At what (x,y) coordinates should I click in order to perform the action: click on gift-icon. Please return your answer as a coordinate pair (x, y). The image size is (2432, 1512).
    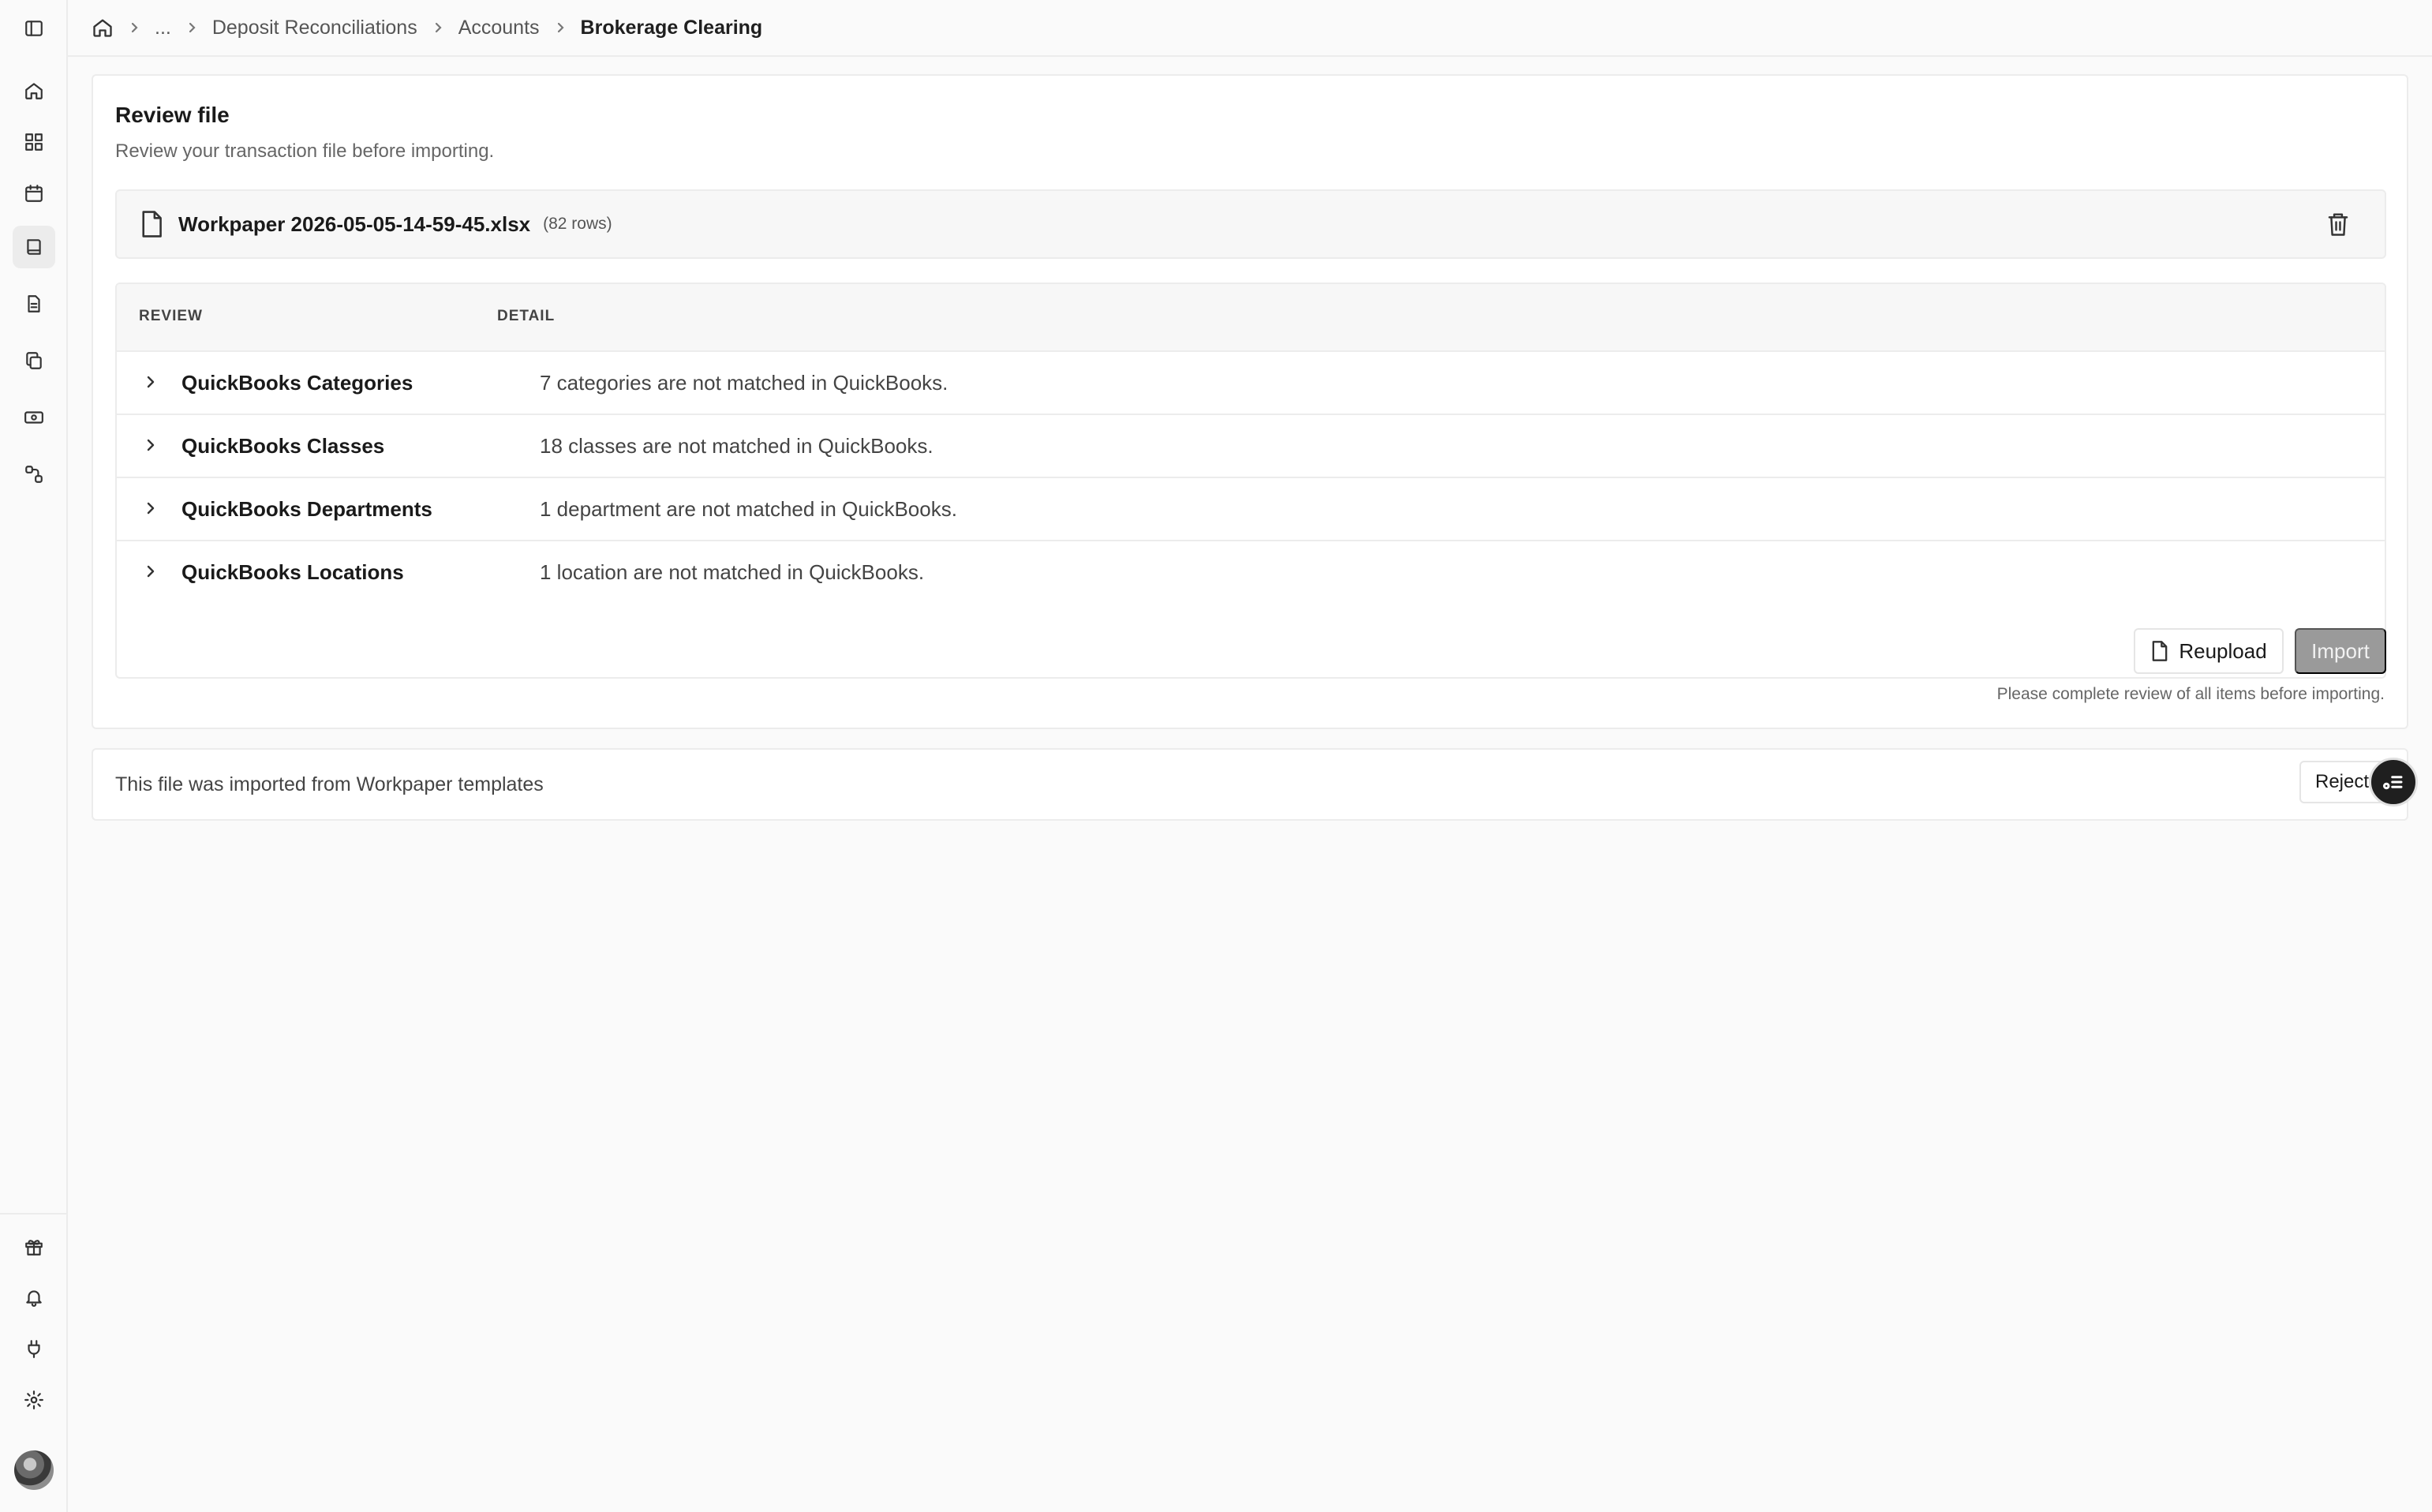
    Looking at the image, I should click on (34, 1247).